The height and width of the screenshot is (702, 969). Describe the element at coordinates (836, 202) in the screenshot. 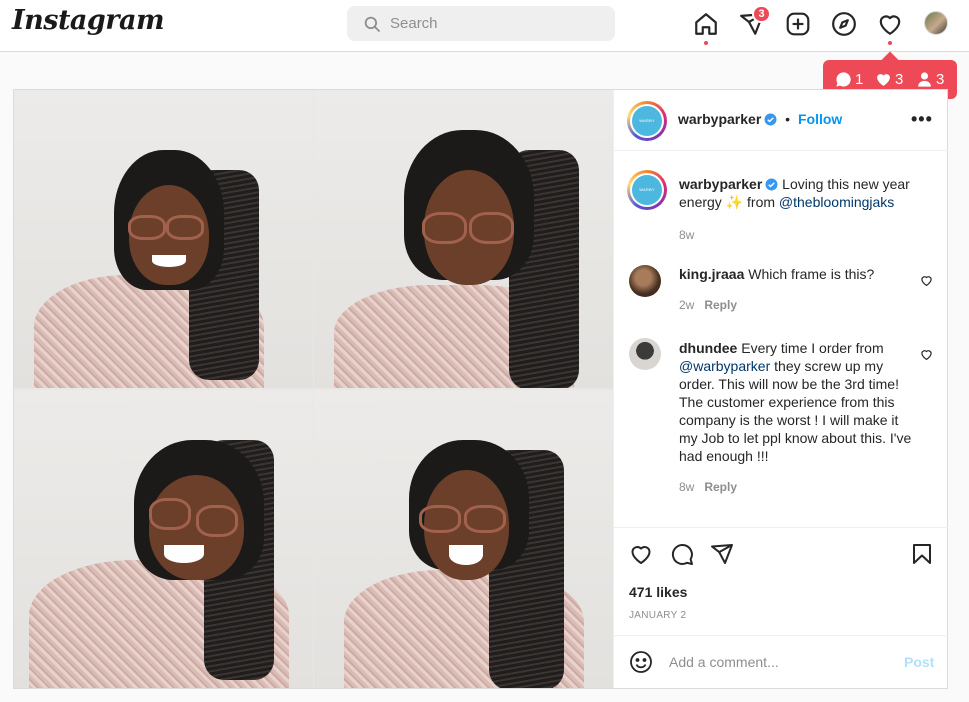

I see `caption-mention-link: @thebloomingjaks` at that location.